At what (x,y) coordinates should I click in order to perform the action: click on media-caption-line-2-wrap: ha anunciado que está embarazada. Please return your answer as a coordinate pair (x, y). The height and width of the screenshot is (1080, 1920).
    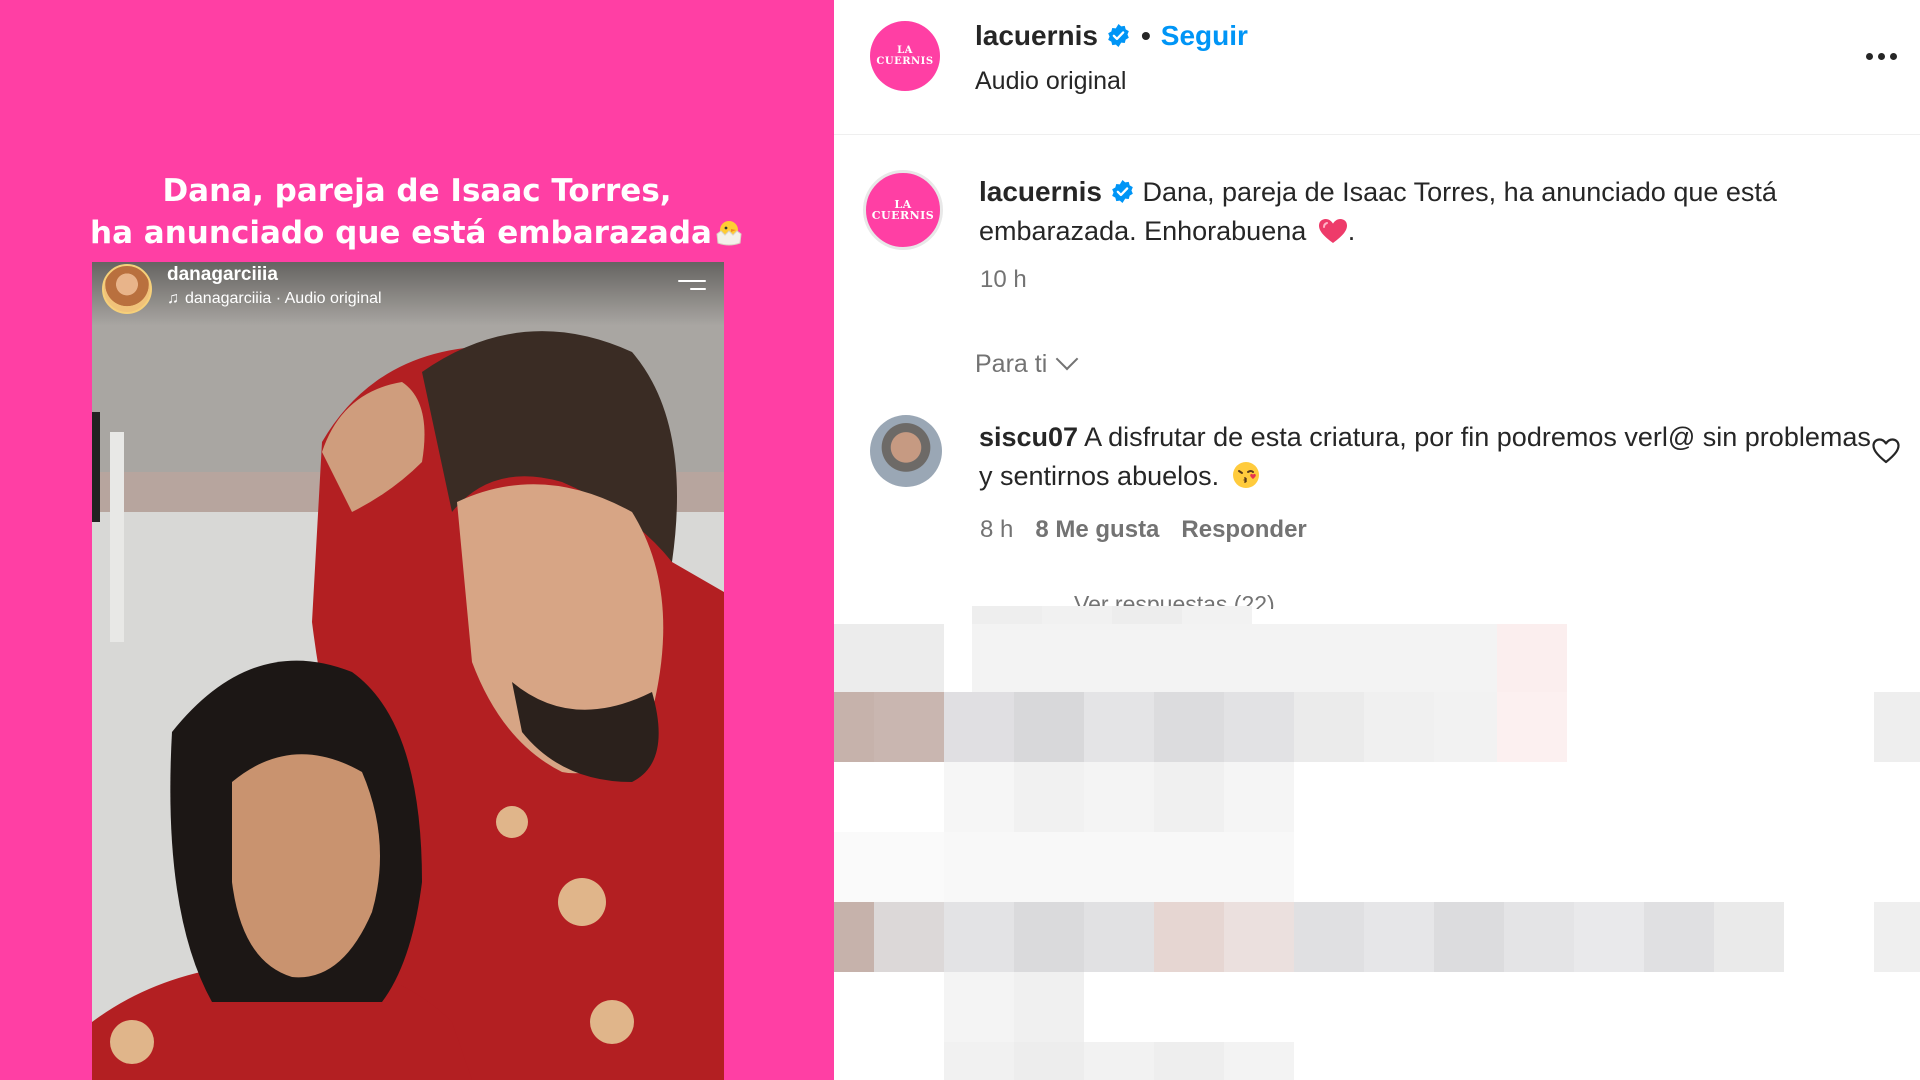
    Looking at the image, I should click on (417, 233).